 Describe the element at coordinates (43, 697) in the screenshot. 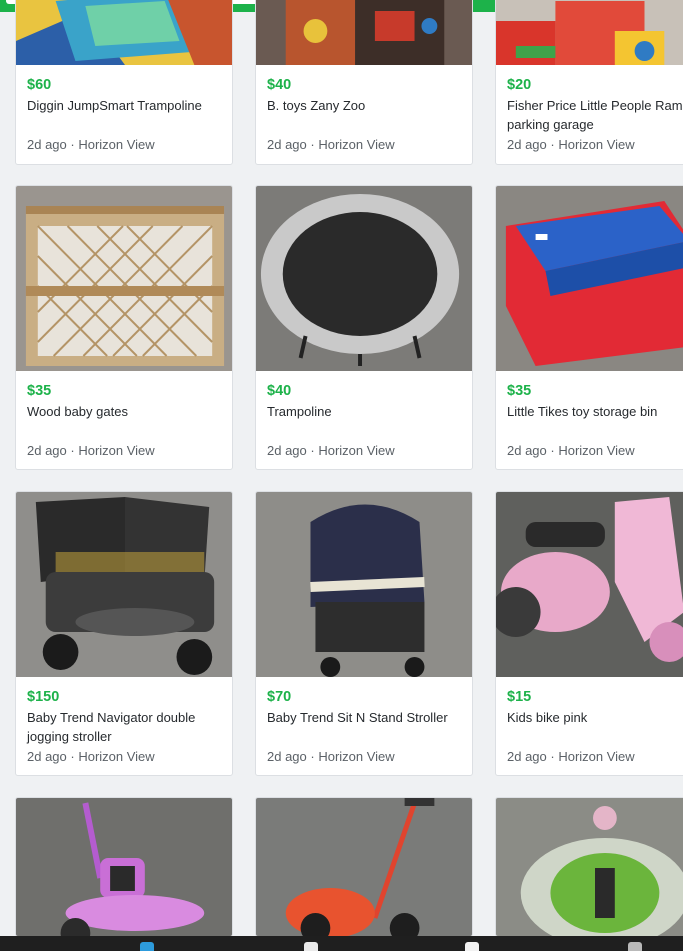

I see `listing-price: $150` at that location.